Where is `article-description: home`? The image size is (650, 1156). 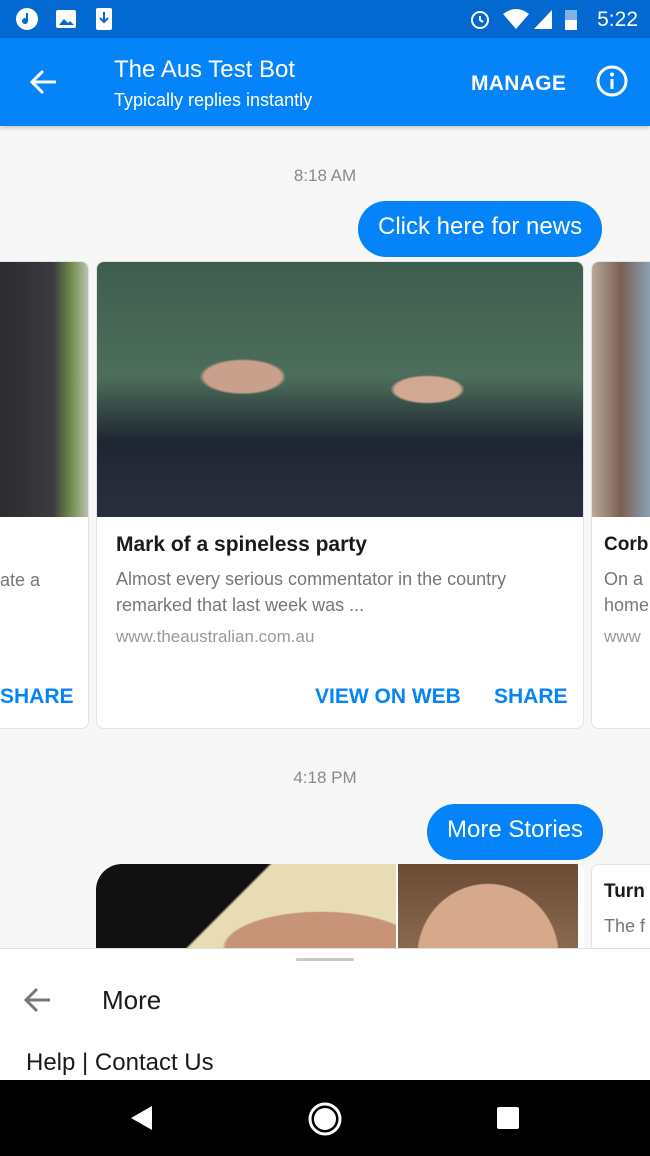
article-description: home is located at coordinates (627, 605).